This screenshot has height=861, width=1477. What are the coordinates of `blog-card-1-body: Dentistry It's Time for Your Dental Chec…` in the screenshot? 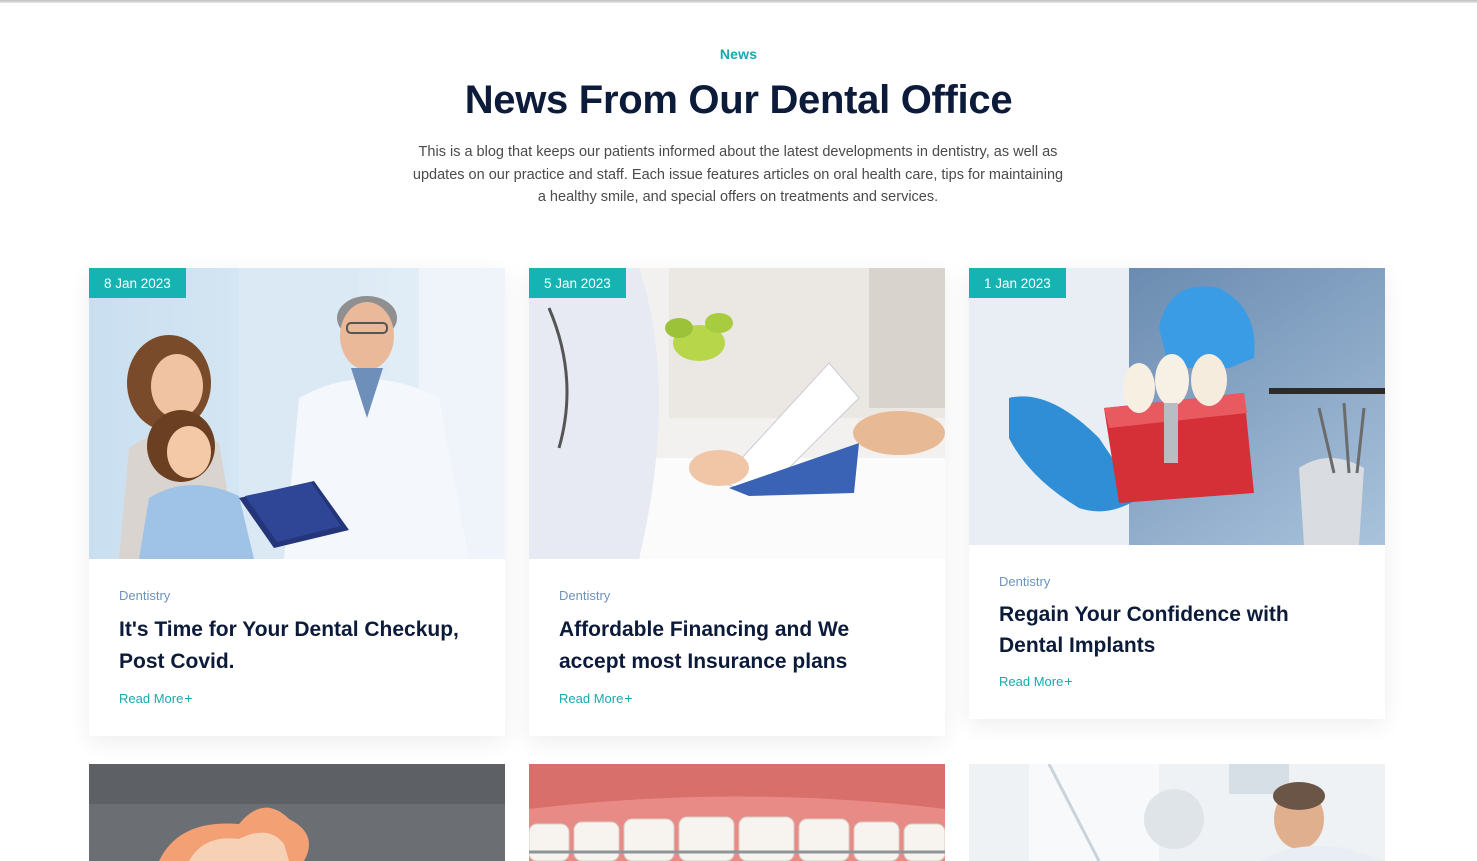 It's located at (297, 647).